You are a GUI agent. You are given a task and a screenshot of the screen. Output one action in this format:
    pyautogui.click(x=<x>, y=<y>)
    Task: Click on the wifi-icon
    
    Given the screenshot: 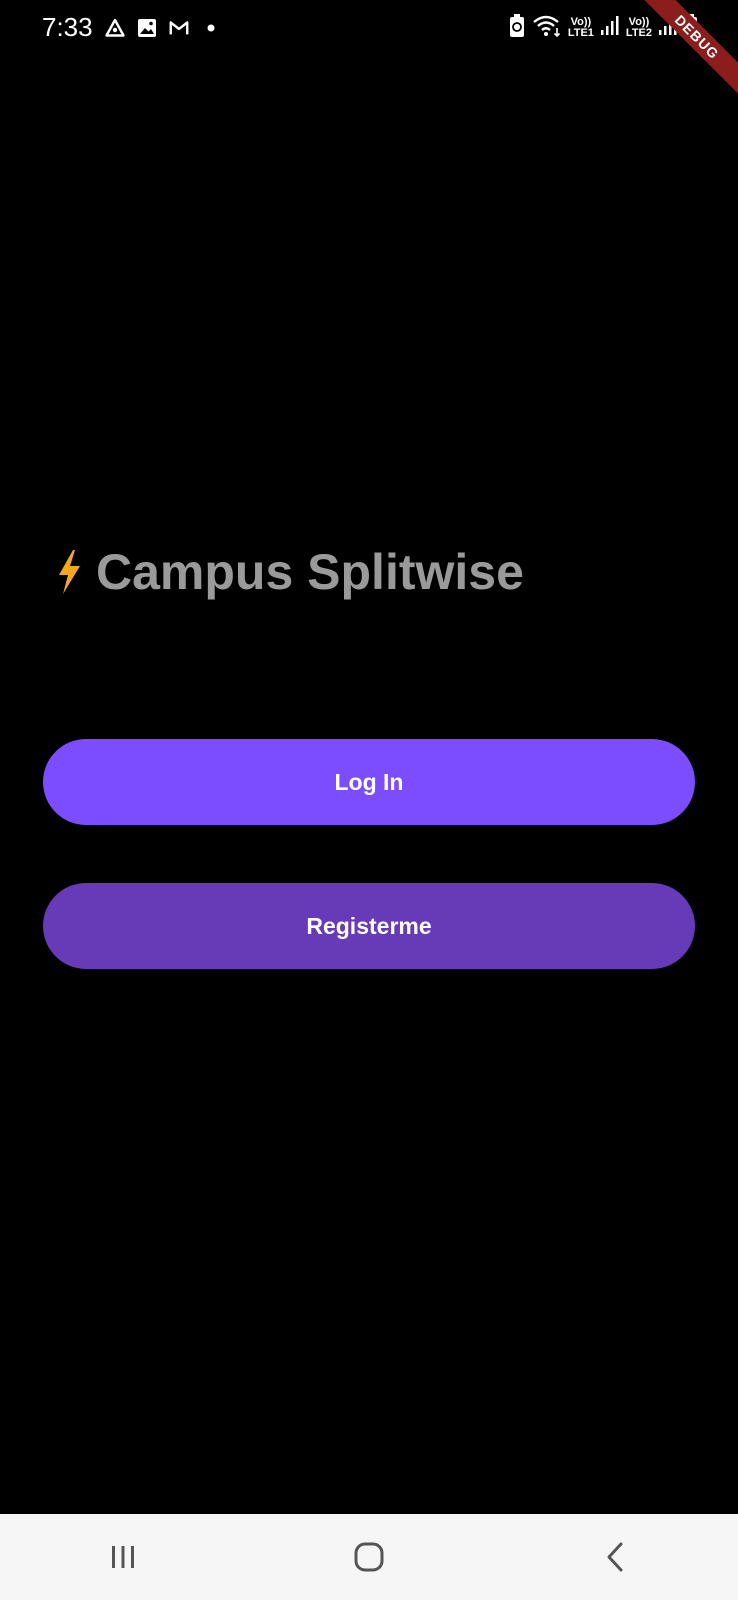 What is the action you would take?
    pyautogui.click(x=547, y=28)
    